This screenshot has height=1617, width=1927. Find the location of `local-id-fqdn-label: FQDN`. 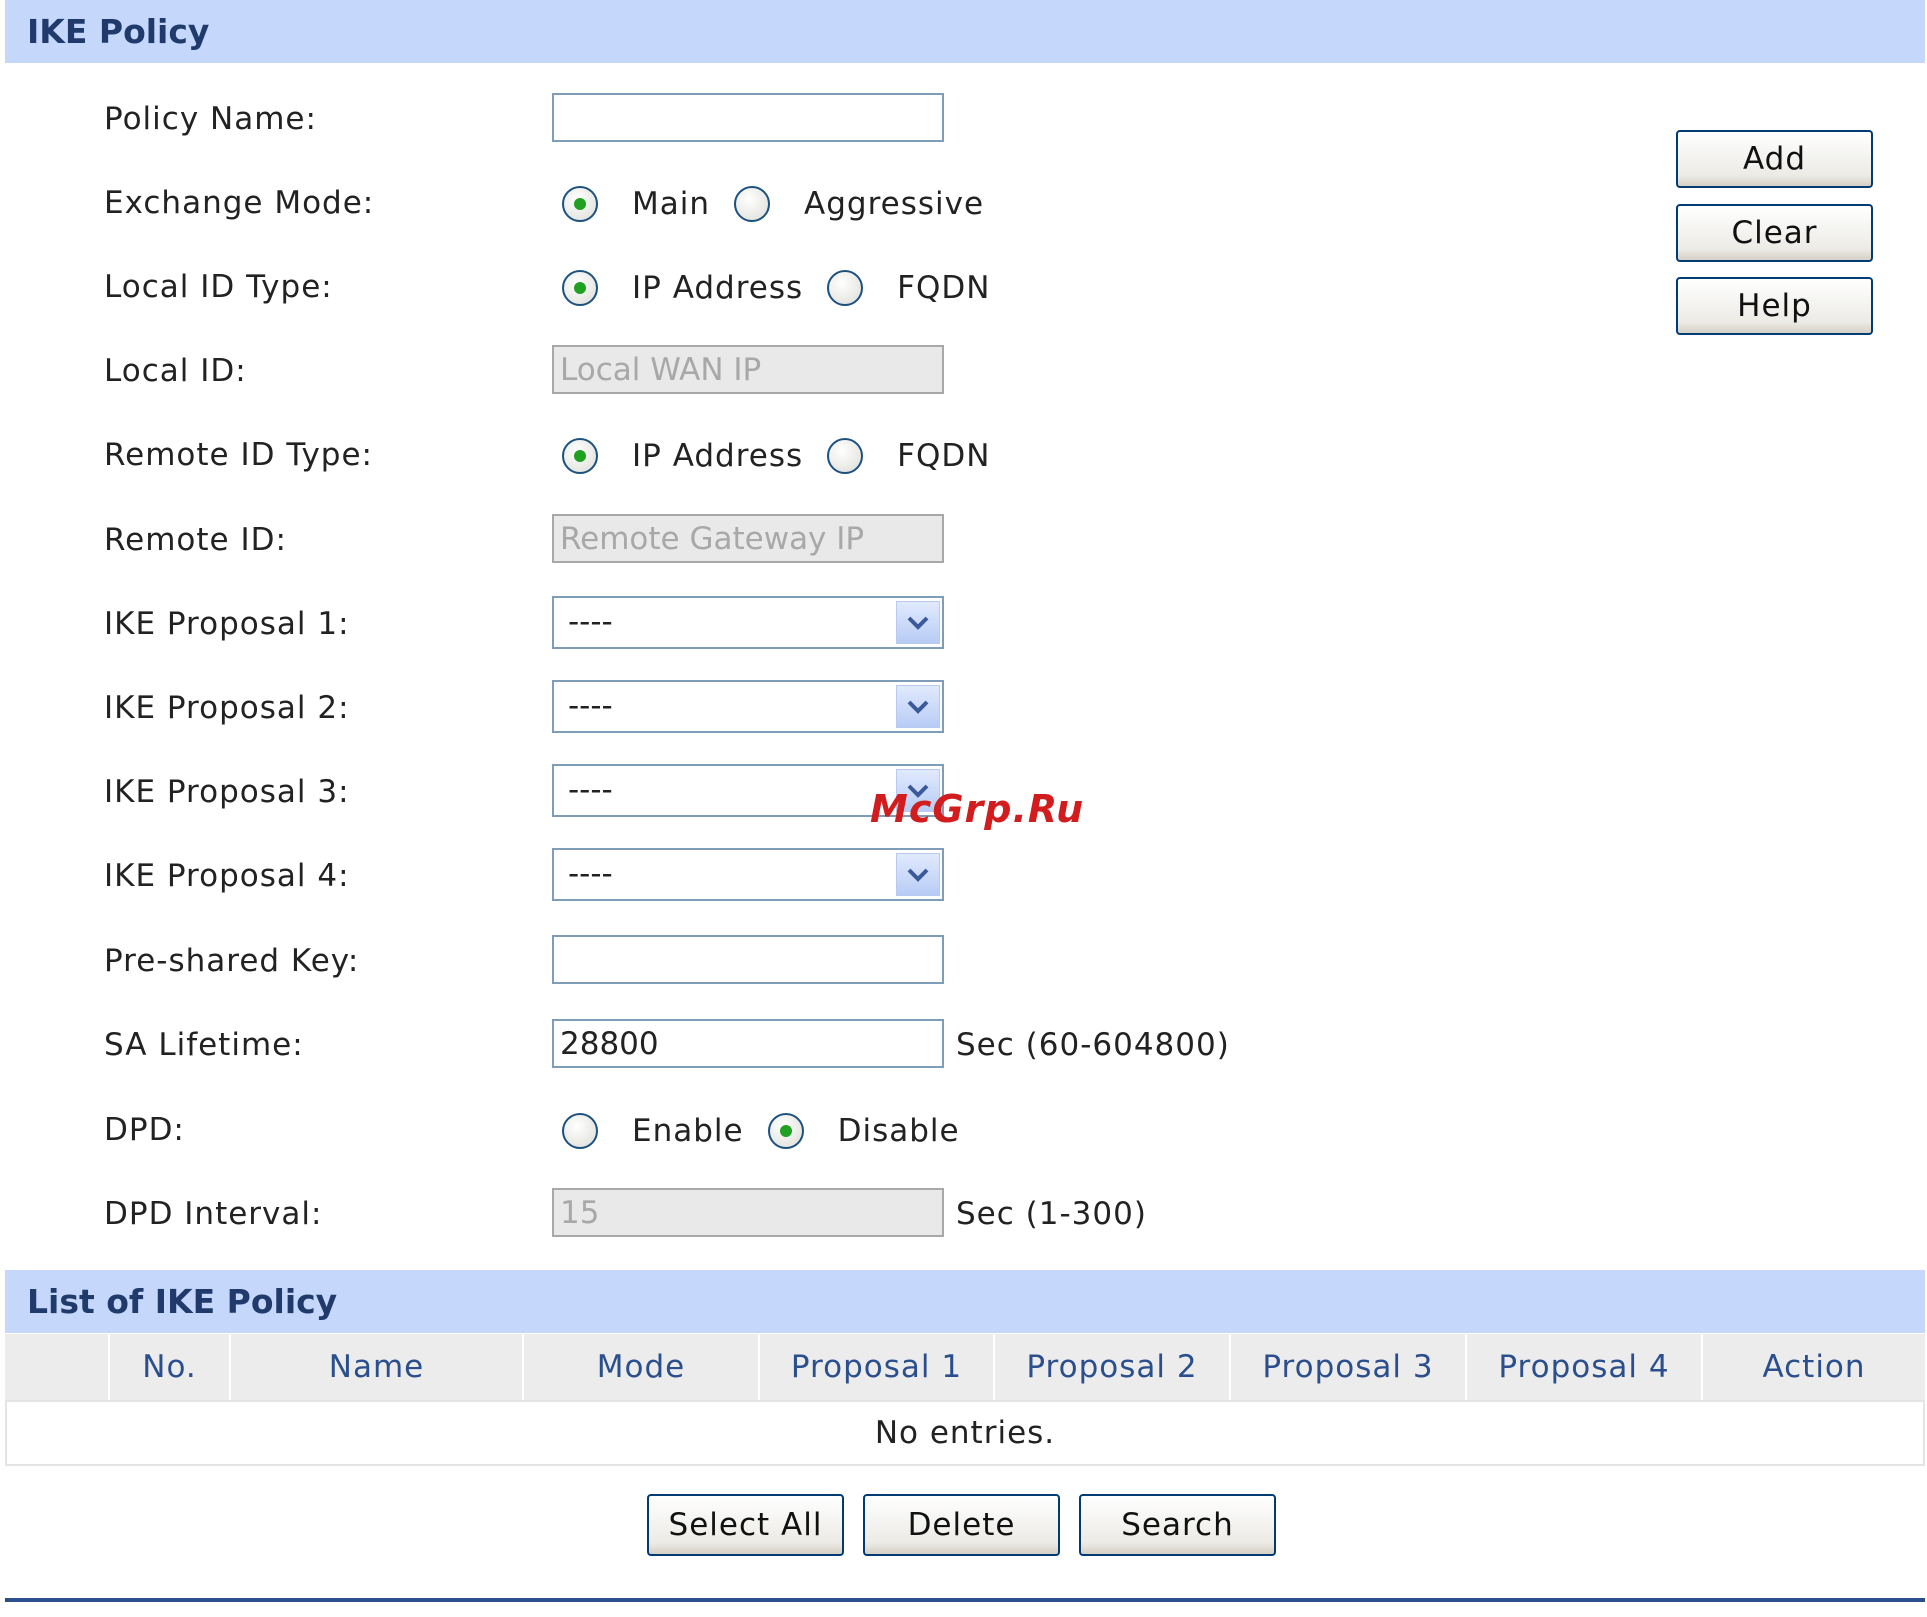

local-id-fqdn-label: FQDN is located at coordinates (944, 288).